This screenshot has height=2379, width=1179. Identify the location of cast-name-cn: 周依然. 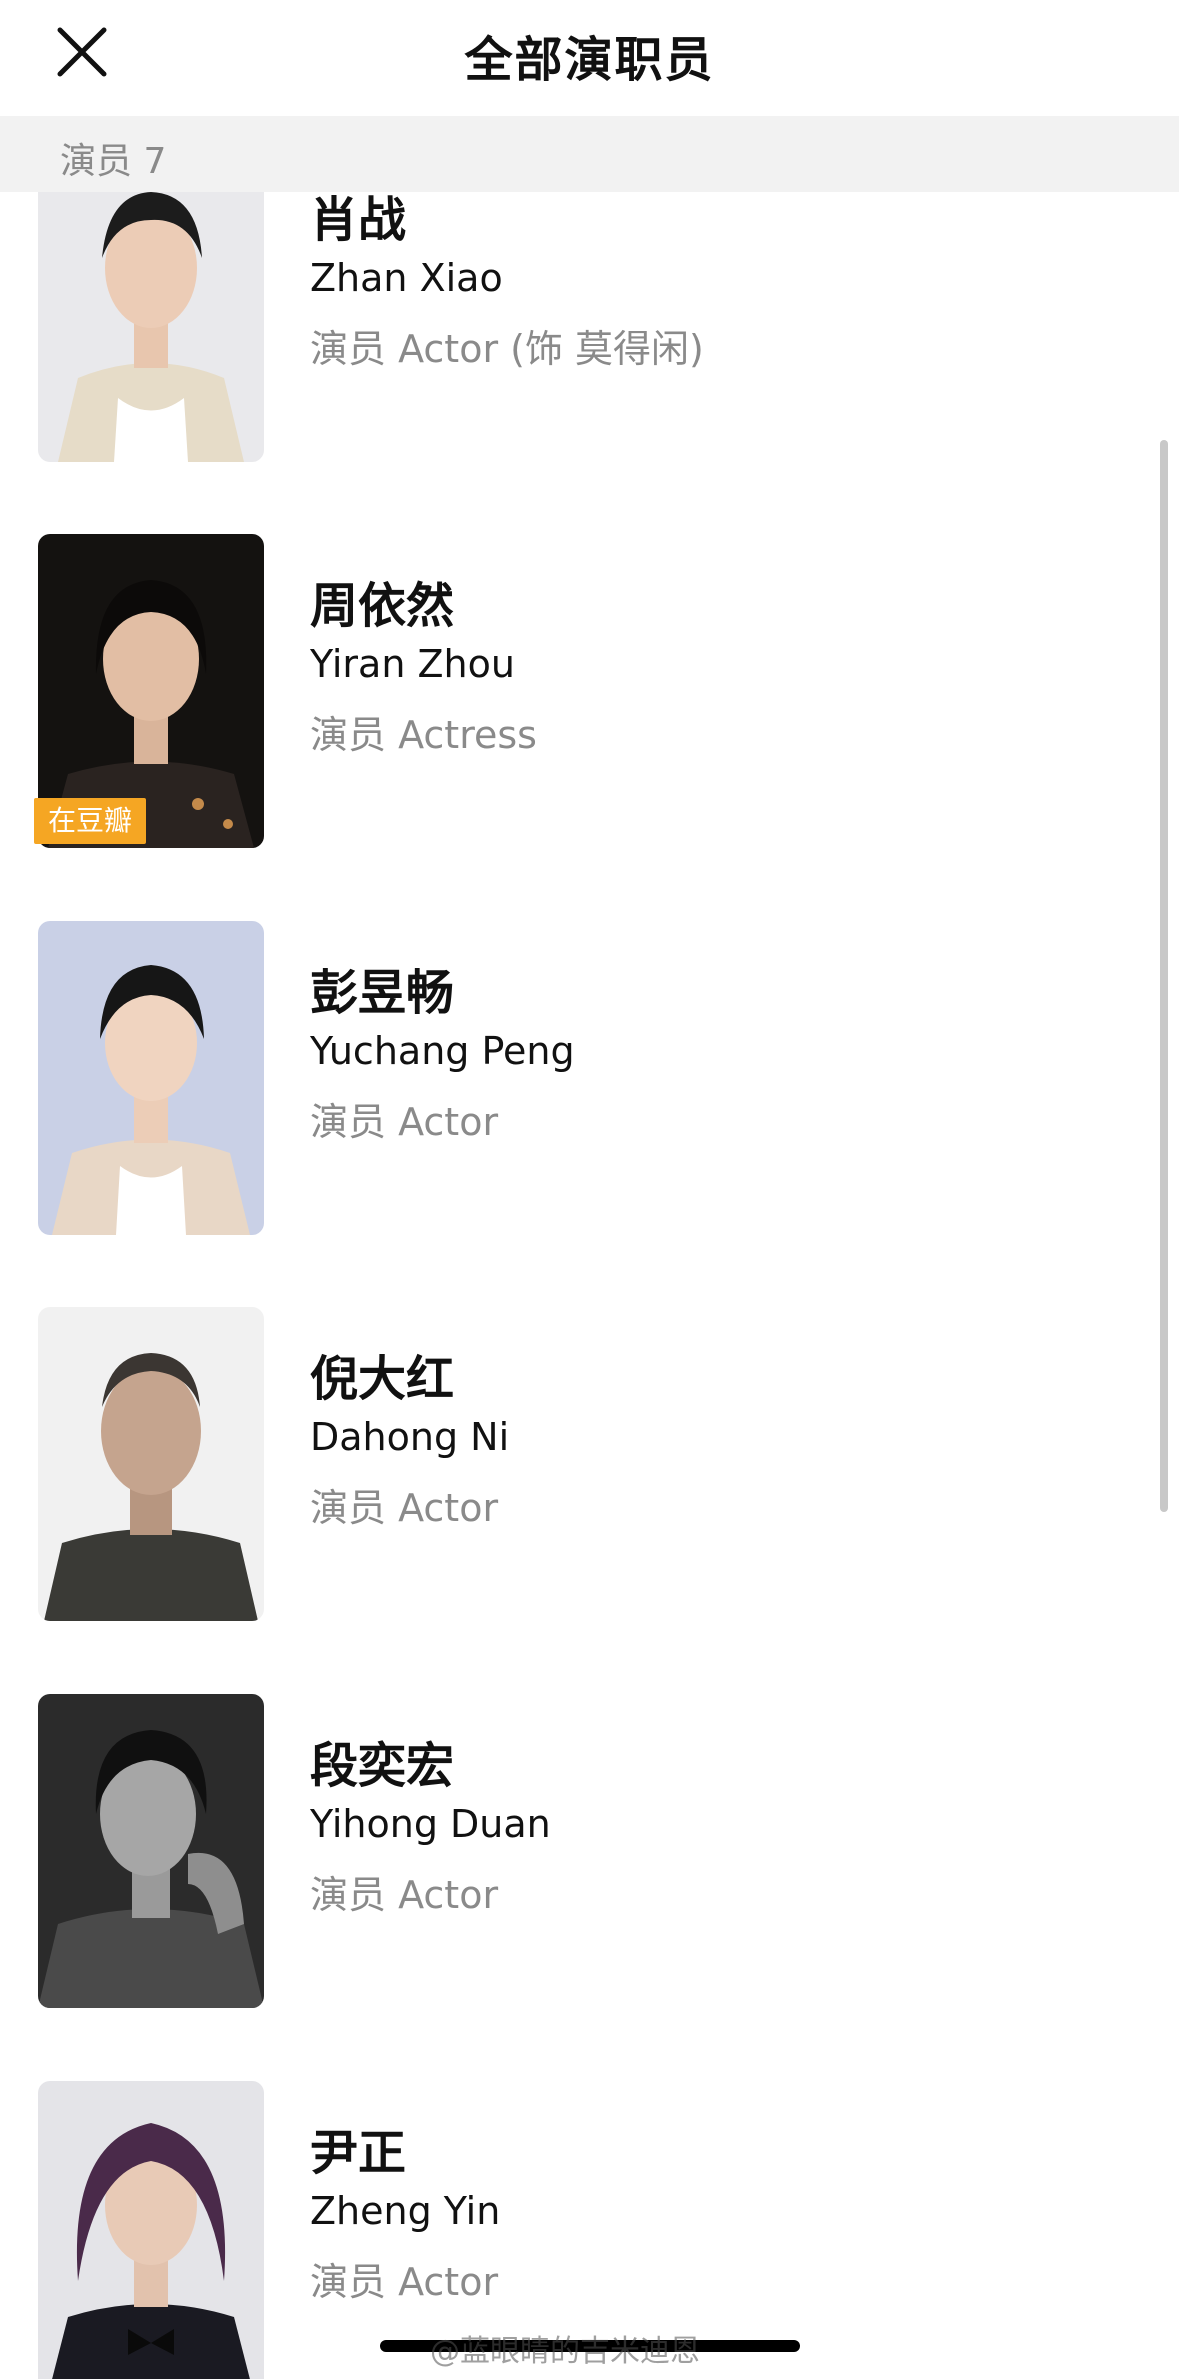
(382, 606).